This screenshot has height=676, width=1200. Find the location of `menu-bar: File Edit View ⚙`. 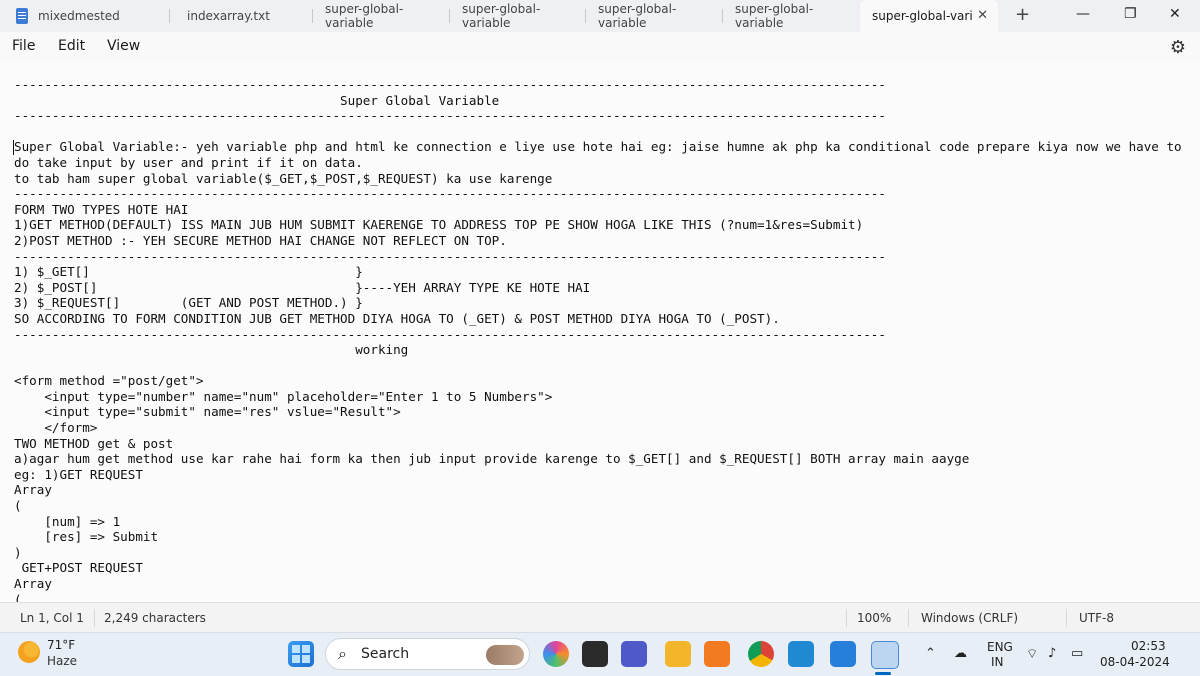

menu-bar: File Edit View ⚙ is located at coordinates (600, 47).